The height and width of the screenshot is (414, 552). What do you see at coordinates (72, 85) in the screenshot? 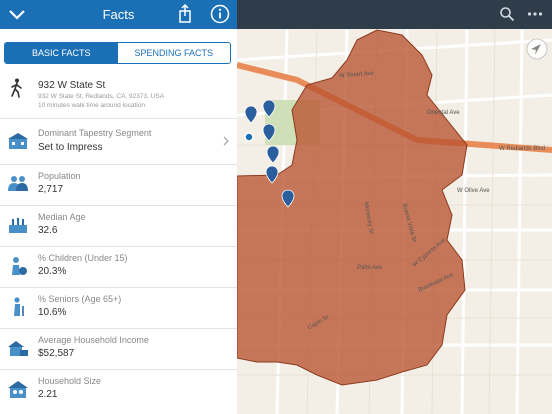
I see `location-name: 932 W State St` at bounding box center [72, 85].